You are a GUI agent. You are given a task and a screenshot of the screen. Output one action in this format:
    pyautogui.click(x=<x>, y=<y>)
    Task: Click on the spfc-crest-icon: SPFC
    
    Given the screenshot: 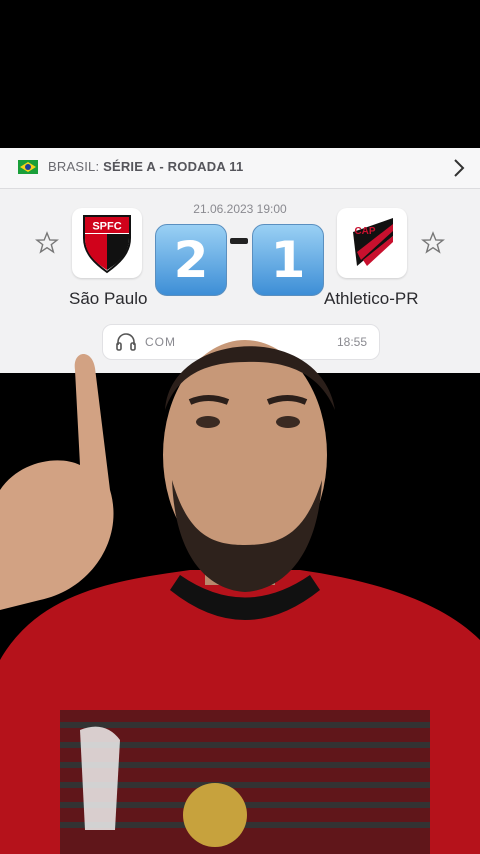 What is the action you would take?
    pyautogui.click(x=107, y=244)
    